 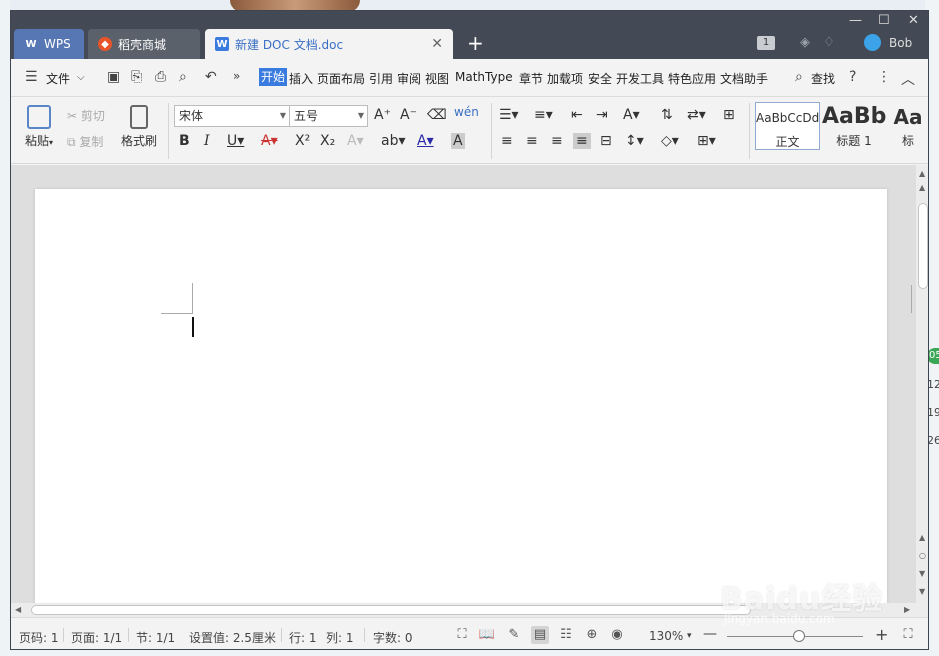 I want to click on tab-security: 安全, so click(x=600, y=78).